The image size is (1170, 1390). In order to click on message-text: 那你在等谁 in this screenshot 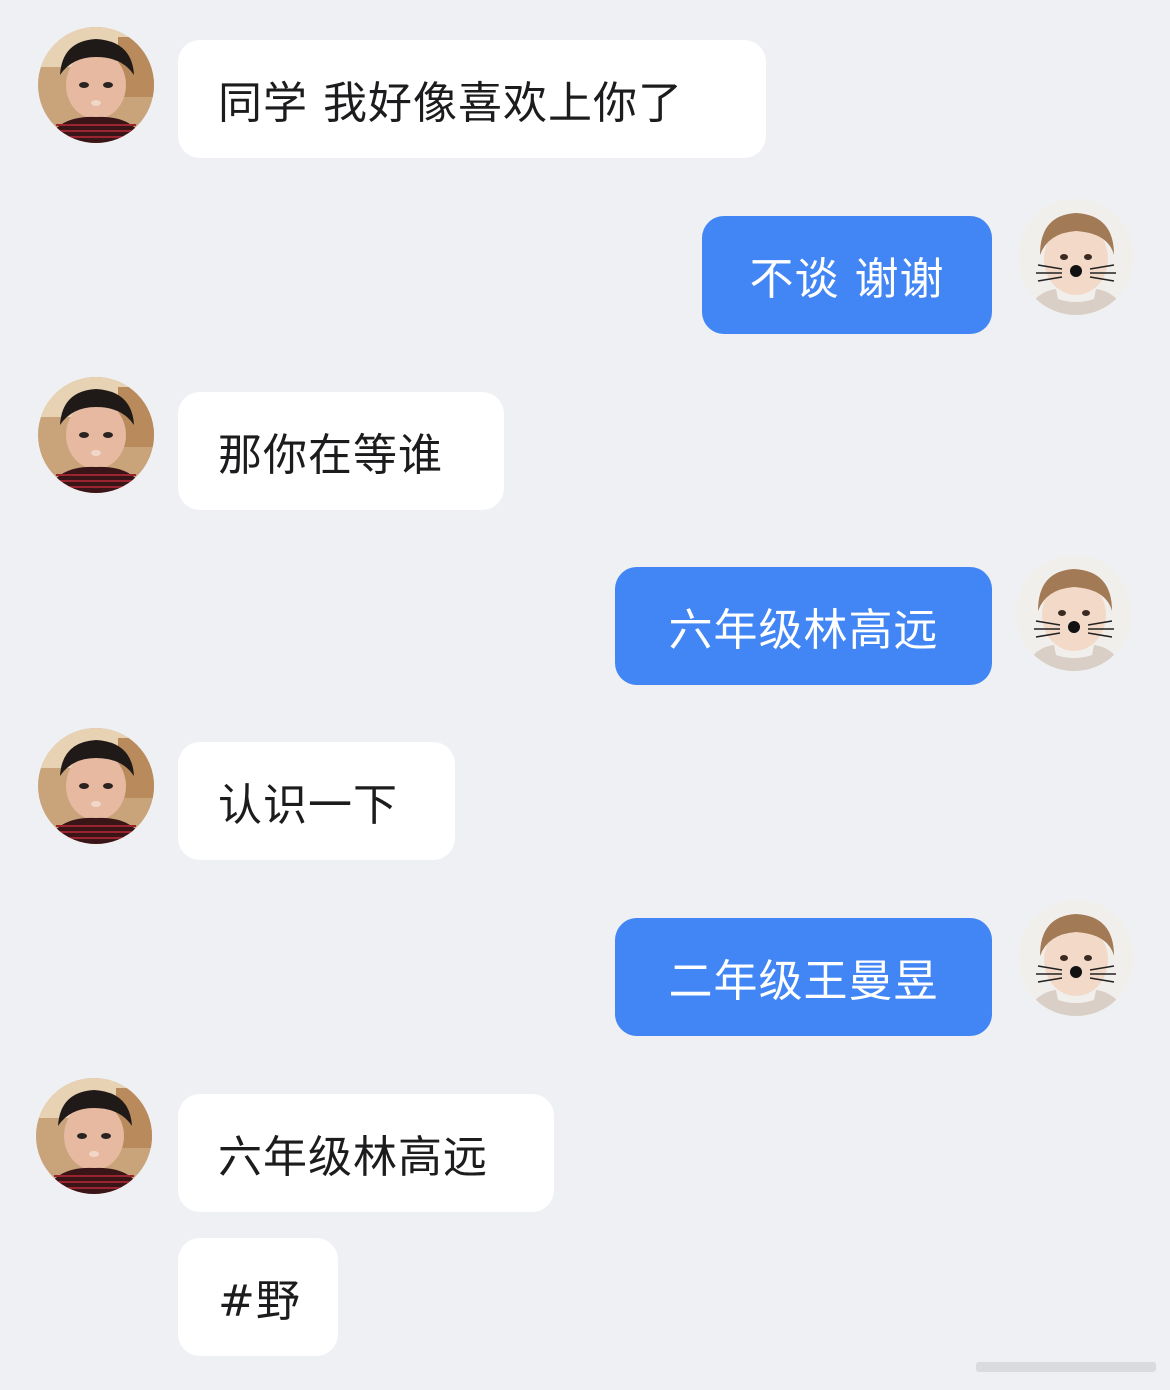, I will do `click(330, 455)`.